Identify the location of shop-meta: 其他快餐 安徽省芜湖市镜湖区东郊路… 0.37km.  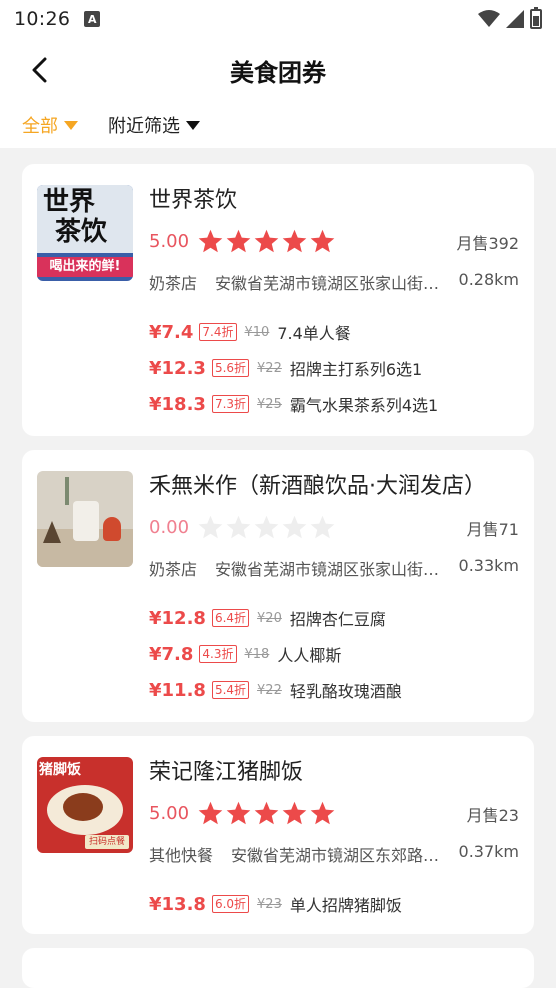
(334, 854).